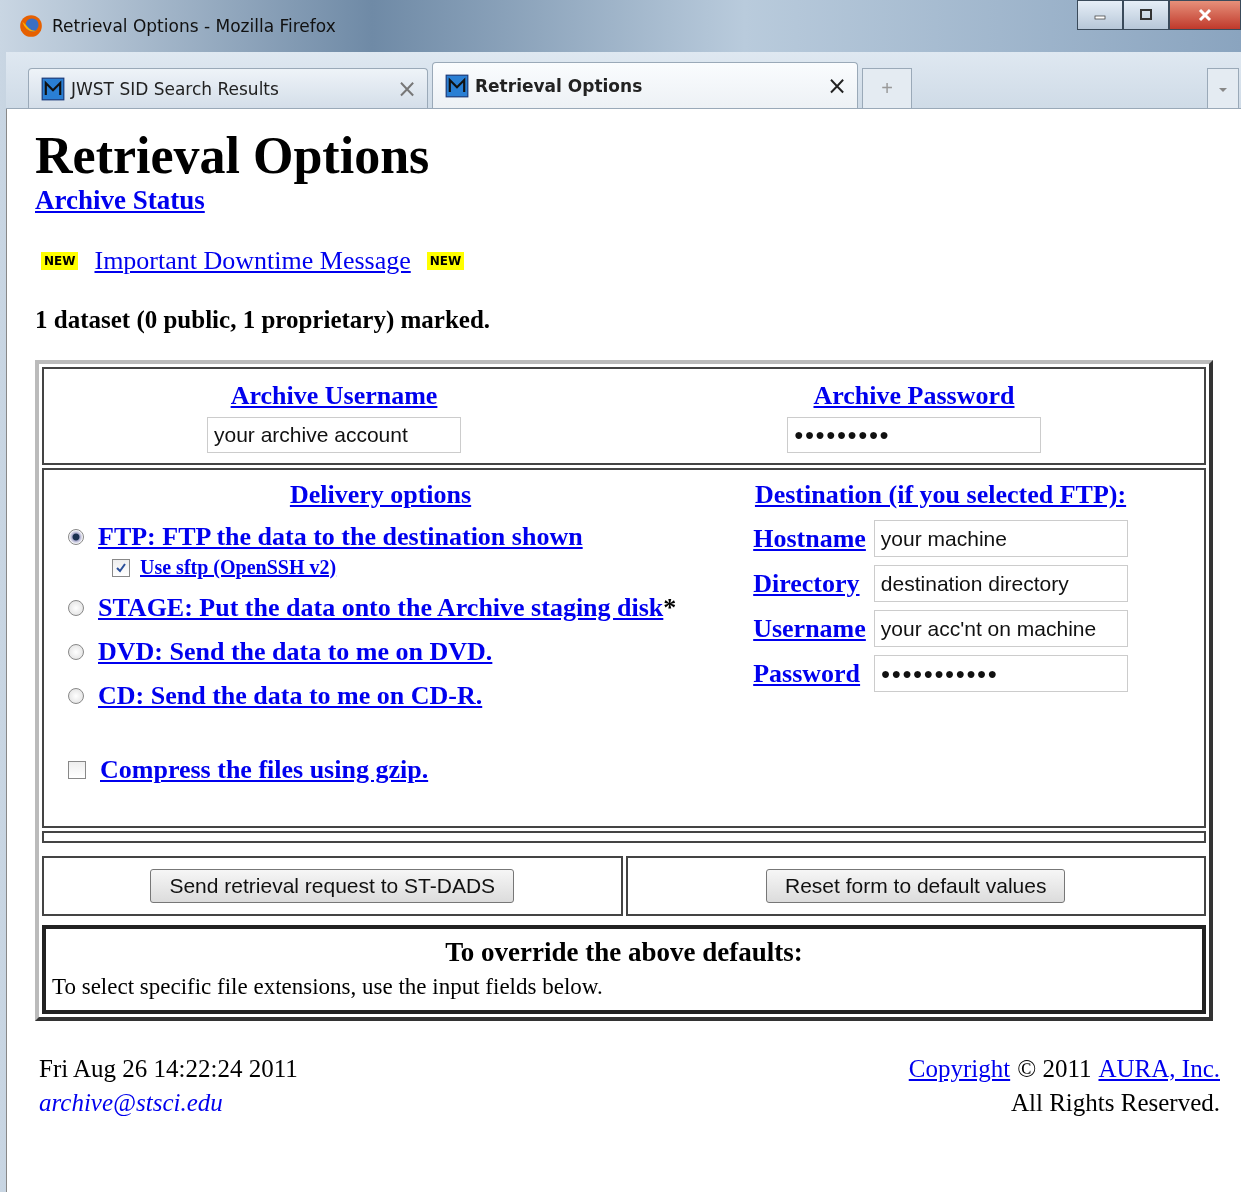 This screenshot has width=1241, height=1192. Describe the element at coordinates (380, 494) in the screenshot. I see `delivery-options-link: Delivery options` at that location.